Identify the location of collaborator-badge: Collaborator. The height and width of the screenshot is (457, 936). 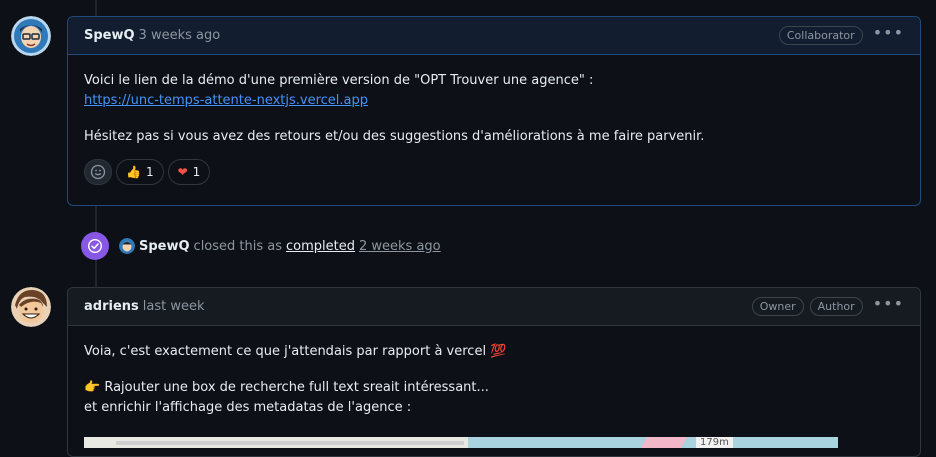
(820, 35).